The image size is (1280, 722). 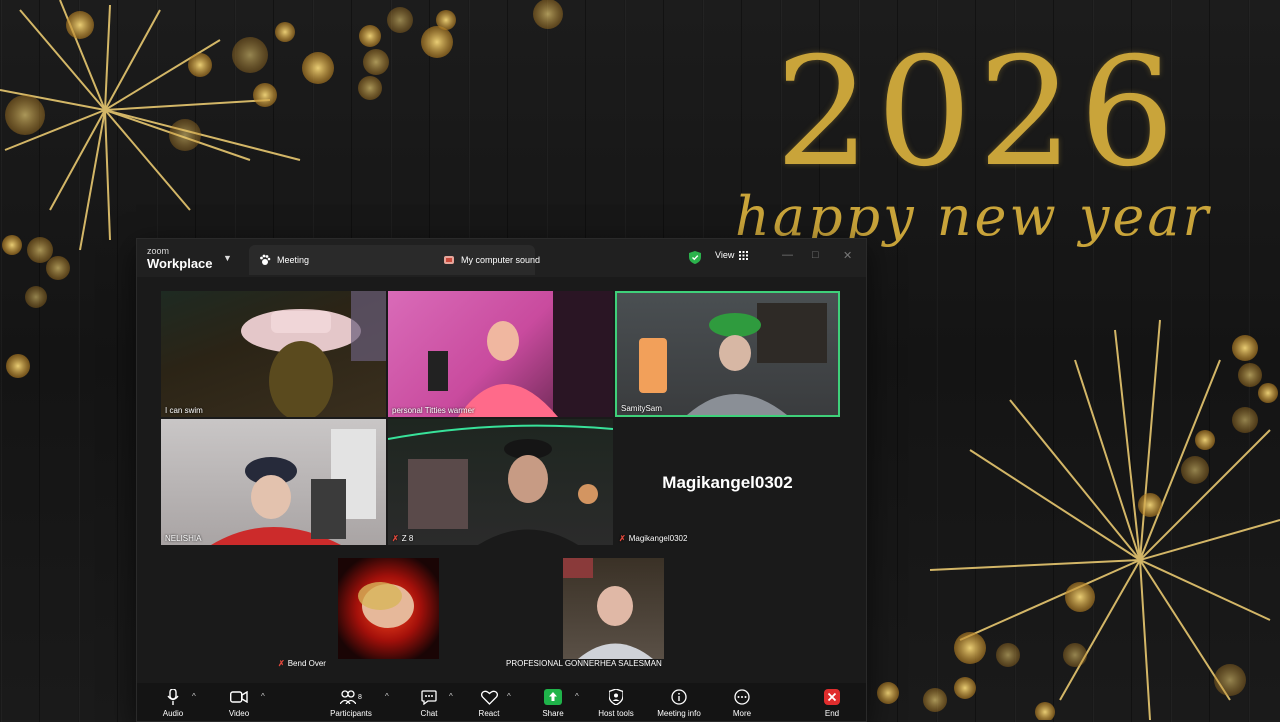 What do you see at coordinates (616, 697) in the screenshot?
I see `shield-icon` at bounding box center [616, 697].